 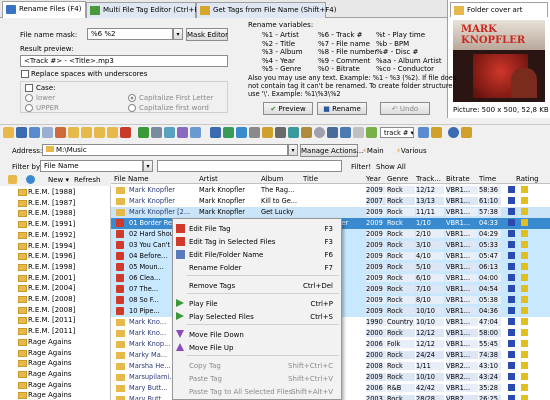 What do you see at coordinates (499, 9) in the screenshot?
I see `tab-folder-cover-art: Folder cover art` at bounding box center [499, 9].